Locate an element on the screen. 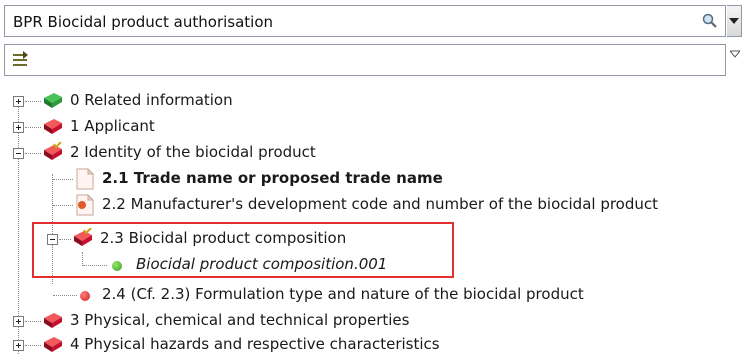 The width and height of the screenshot is (742, 358). collapse-icon is located at coordinates (18, 153).